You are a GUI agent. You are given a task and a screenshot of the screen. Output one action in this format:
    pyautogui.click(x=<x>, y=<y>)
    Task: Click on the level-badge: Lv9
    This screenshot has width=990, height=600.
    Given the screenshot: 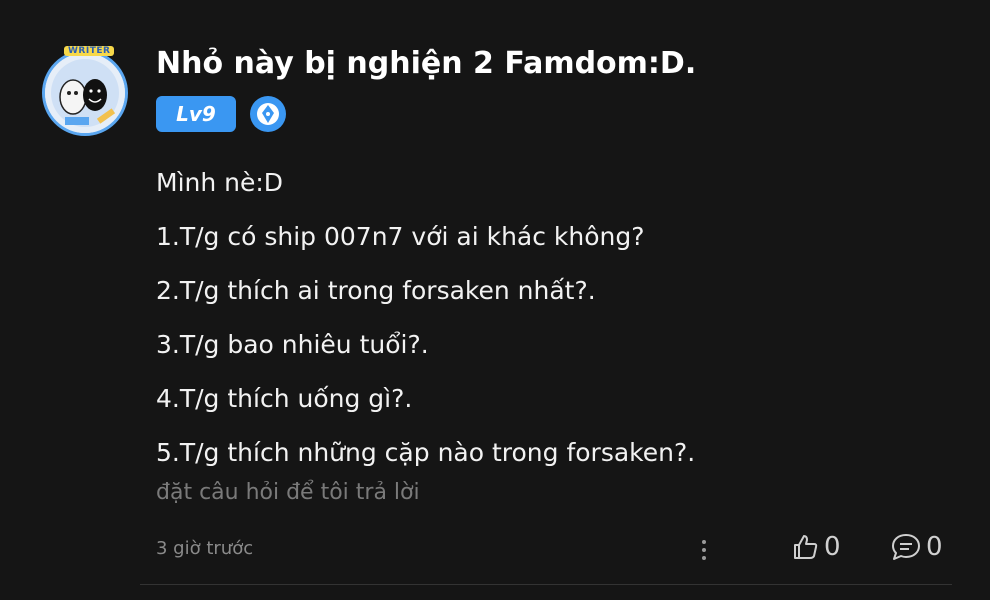 What is the action you would take?
    pyautogui.click(x=196, y=114)
    